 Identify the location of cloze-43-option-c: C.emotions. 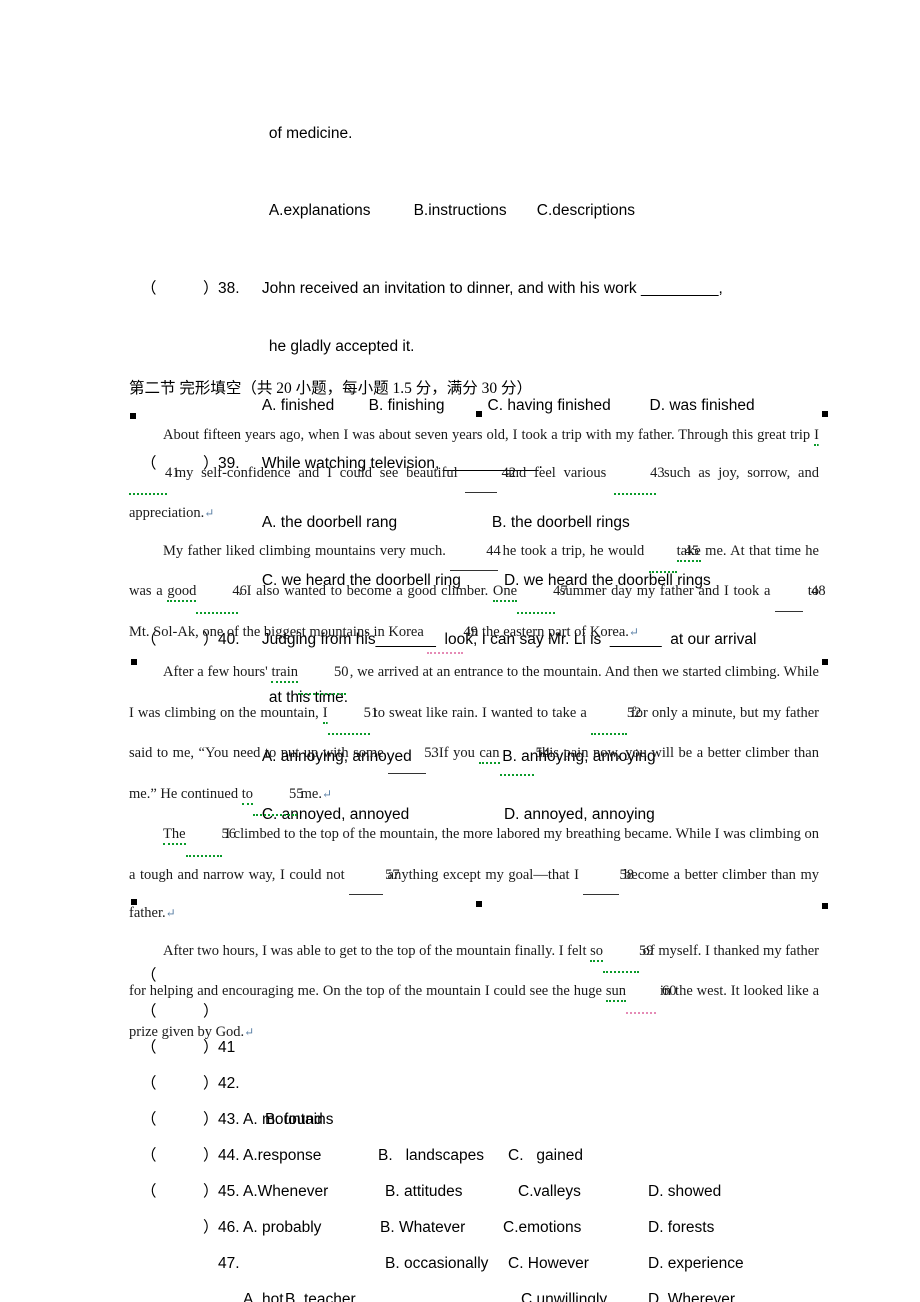
(542, 1228).